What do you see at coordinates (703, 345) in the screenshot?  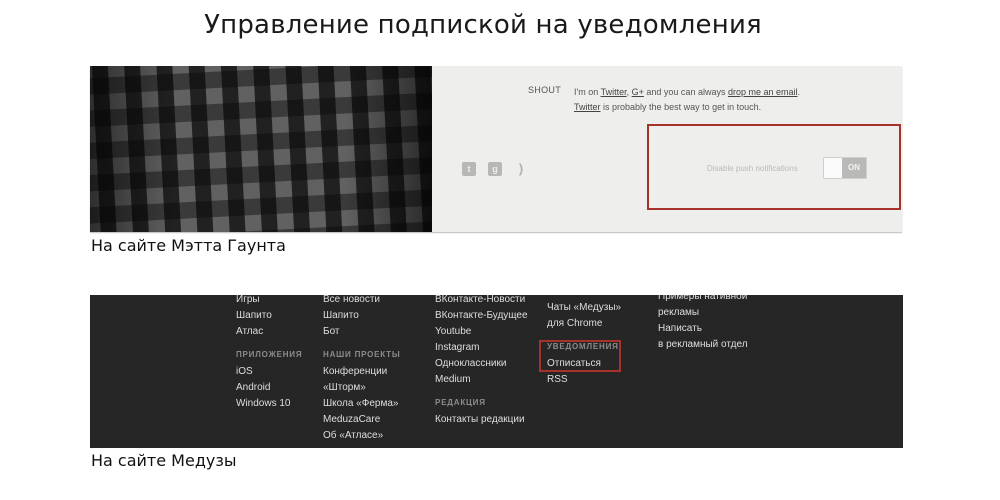 I see `footer-link: в рекламный отдел` at bounding box center [703, 345].